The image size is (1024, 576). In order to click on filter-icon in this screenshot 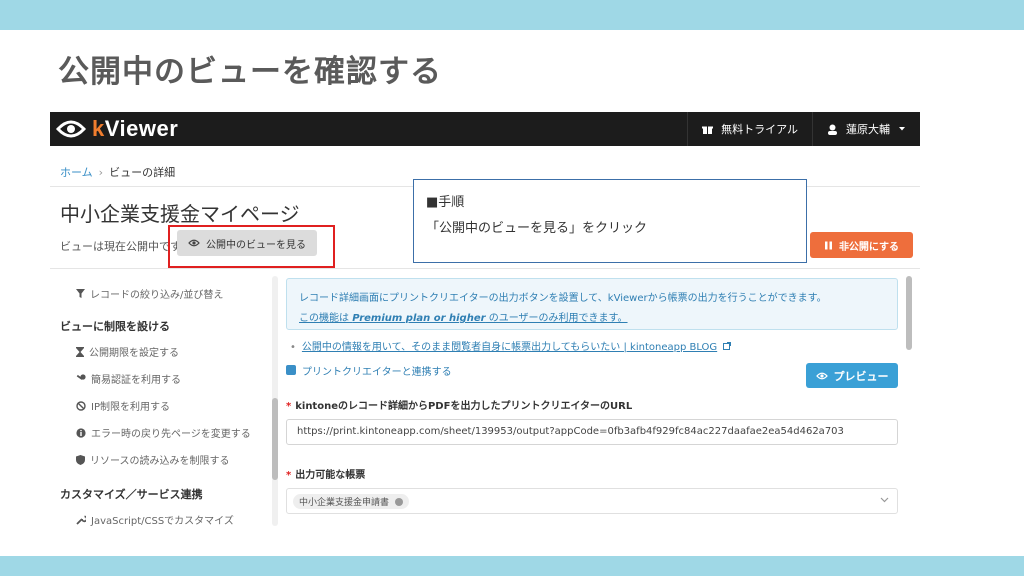, I will do `click(80, 293)`.